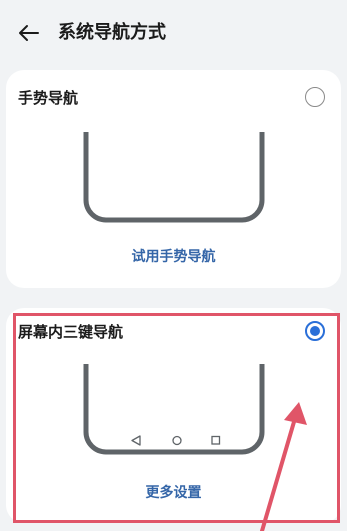 The width and height of the screenshot is (347, 531). Describe the element at coordinates (174, 409) in the screenshot. I see `three-key-phone-illustration` at that location.